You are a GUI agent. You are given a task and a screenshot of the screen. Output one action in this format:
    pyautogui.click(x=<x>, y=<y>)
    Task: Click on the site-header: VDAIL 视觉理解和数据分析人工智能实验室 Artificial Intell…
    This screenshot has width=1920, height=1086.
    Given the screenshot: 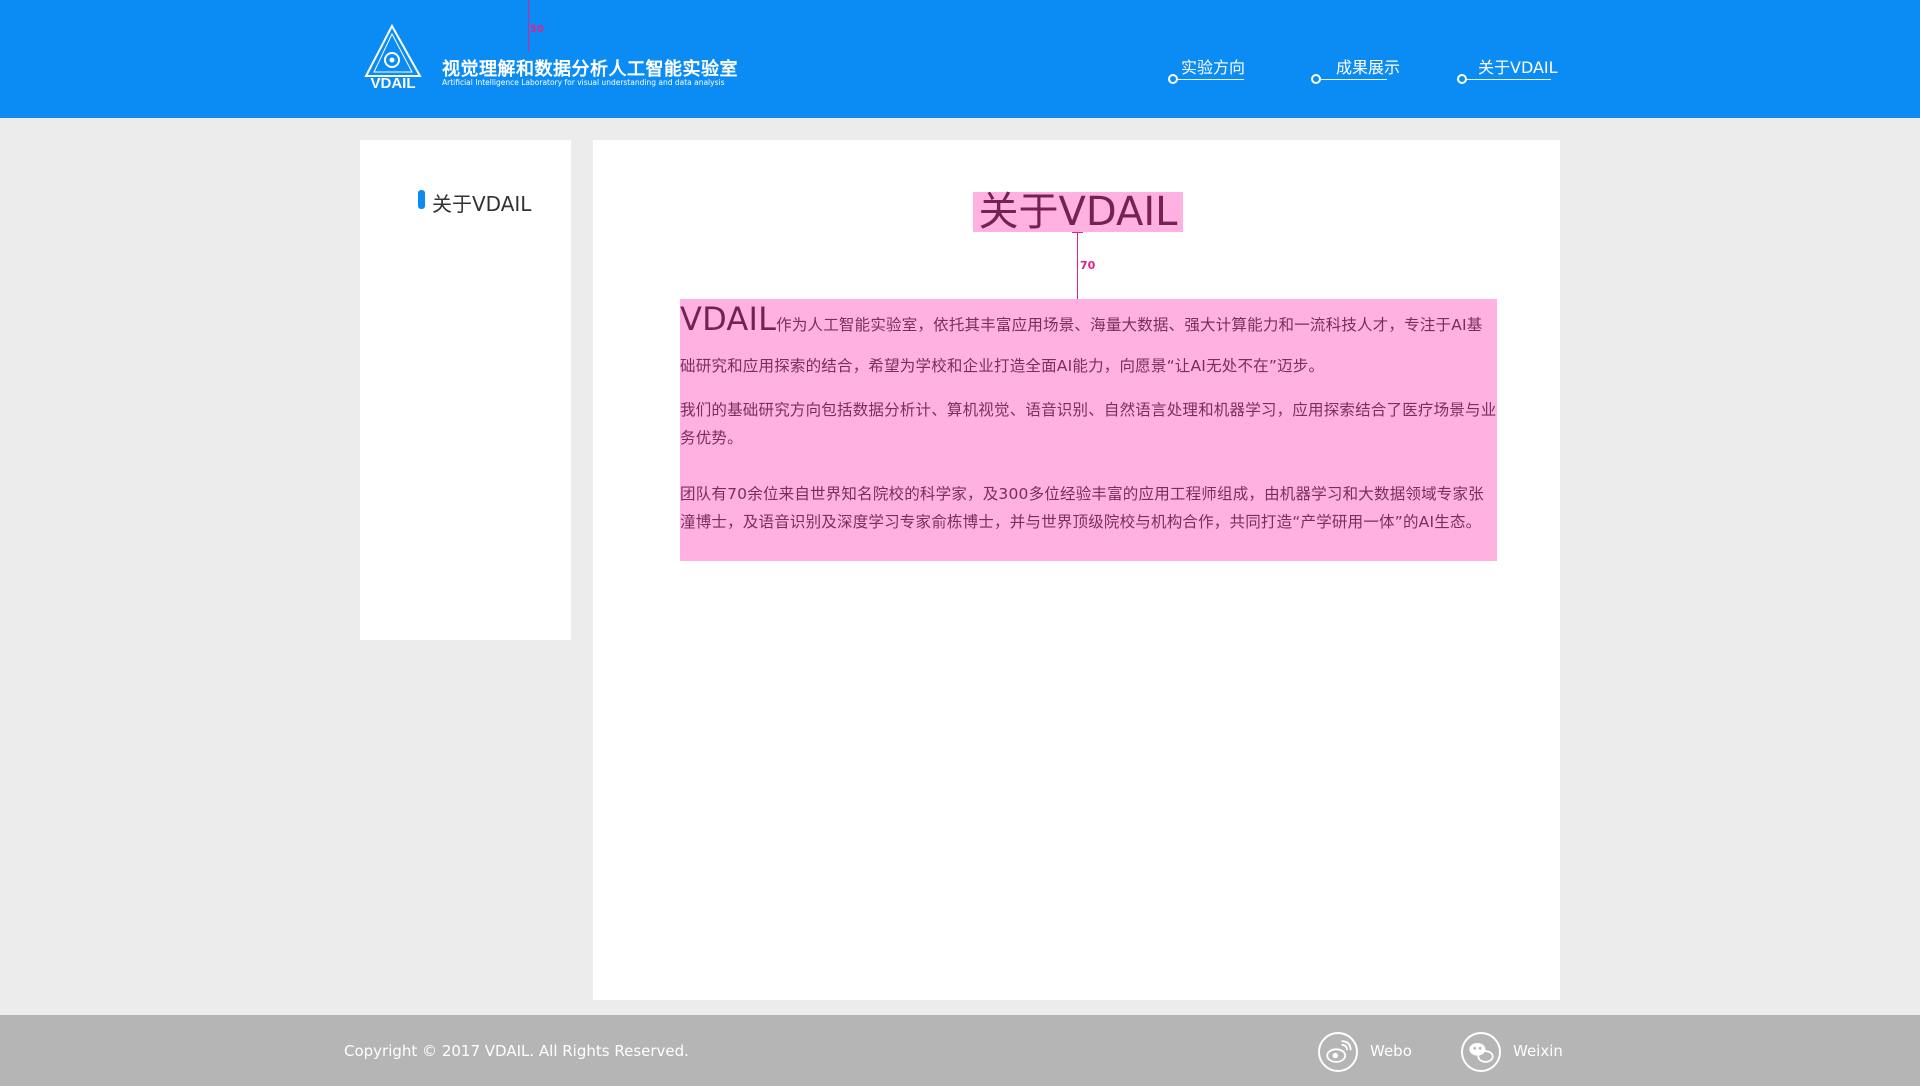 What is the action you would take?
    pyautogui.click(x=960, y=59)
    